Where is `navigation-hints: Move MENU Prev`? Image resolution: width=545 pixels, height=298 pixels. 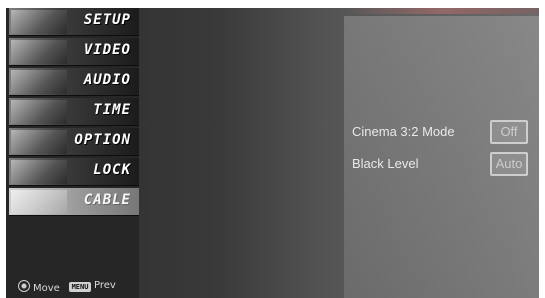 navigation-hints: Move MENU Prev is located at coordinates (72, 284).